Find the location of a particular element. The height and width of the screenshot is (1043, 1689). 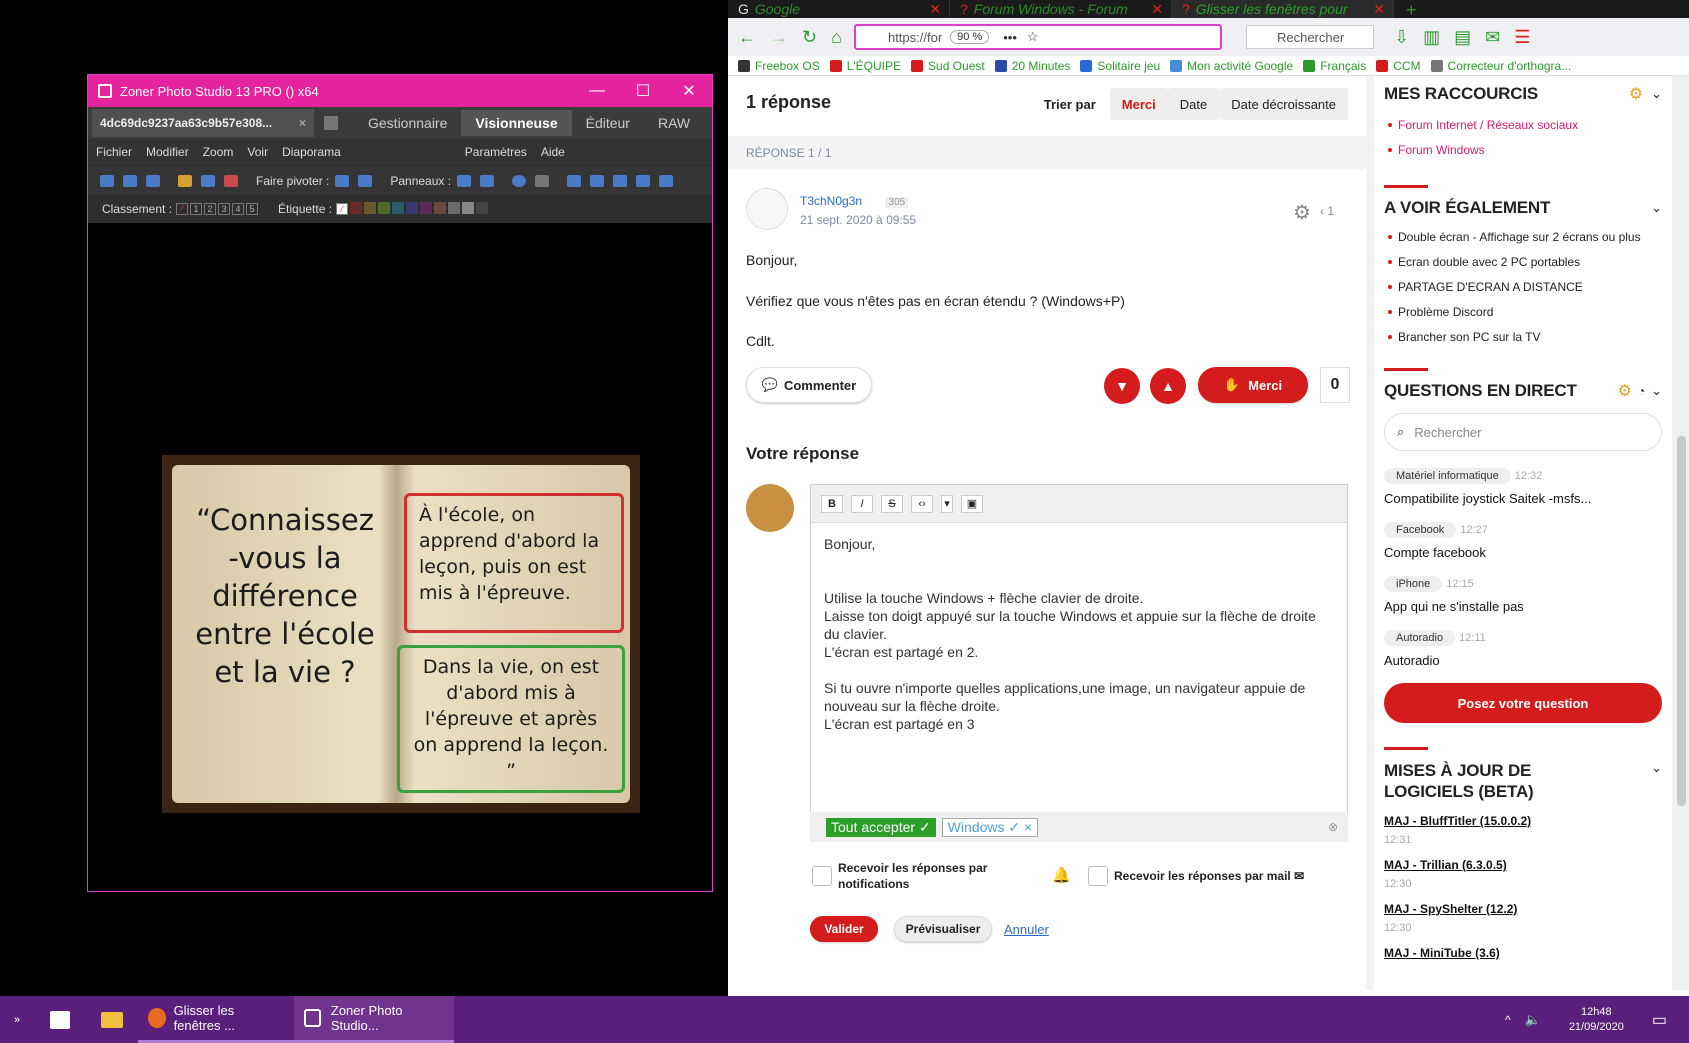

menu-help: Aide is located at coordinates (553, 152).